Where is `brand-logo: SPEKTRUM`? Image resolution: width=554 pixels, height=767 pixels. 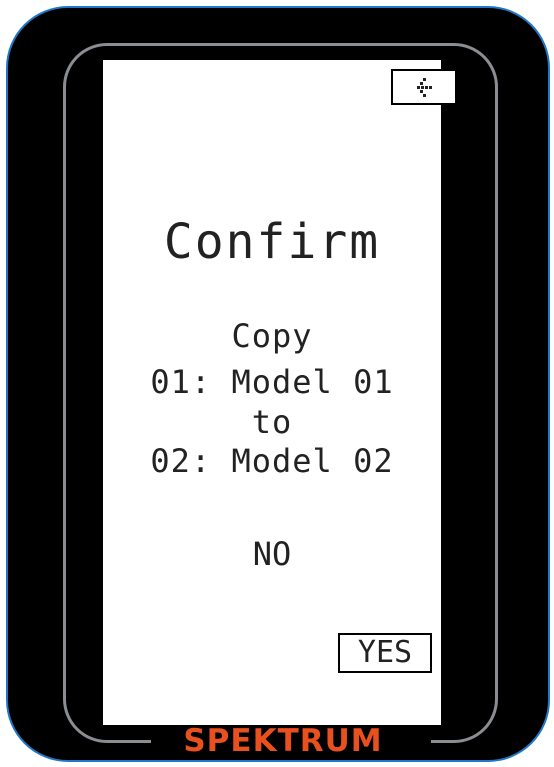
brand-logo: SPEKTRUM is located at coordinates (283, 741).